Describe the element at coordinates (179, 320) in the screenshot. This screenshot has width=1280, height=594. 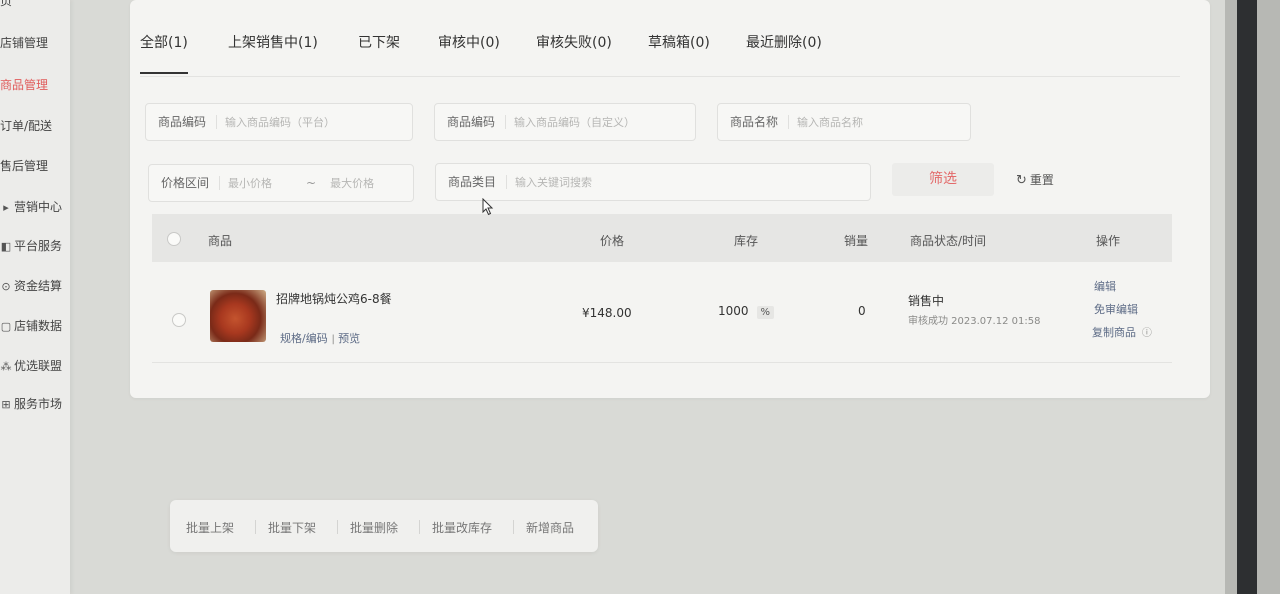
I see `row-checkbox` at that location.